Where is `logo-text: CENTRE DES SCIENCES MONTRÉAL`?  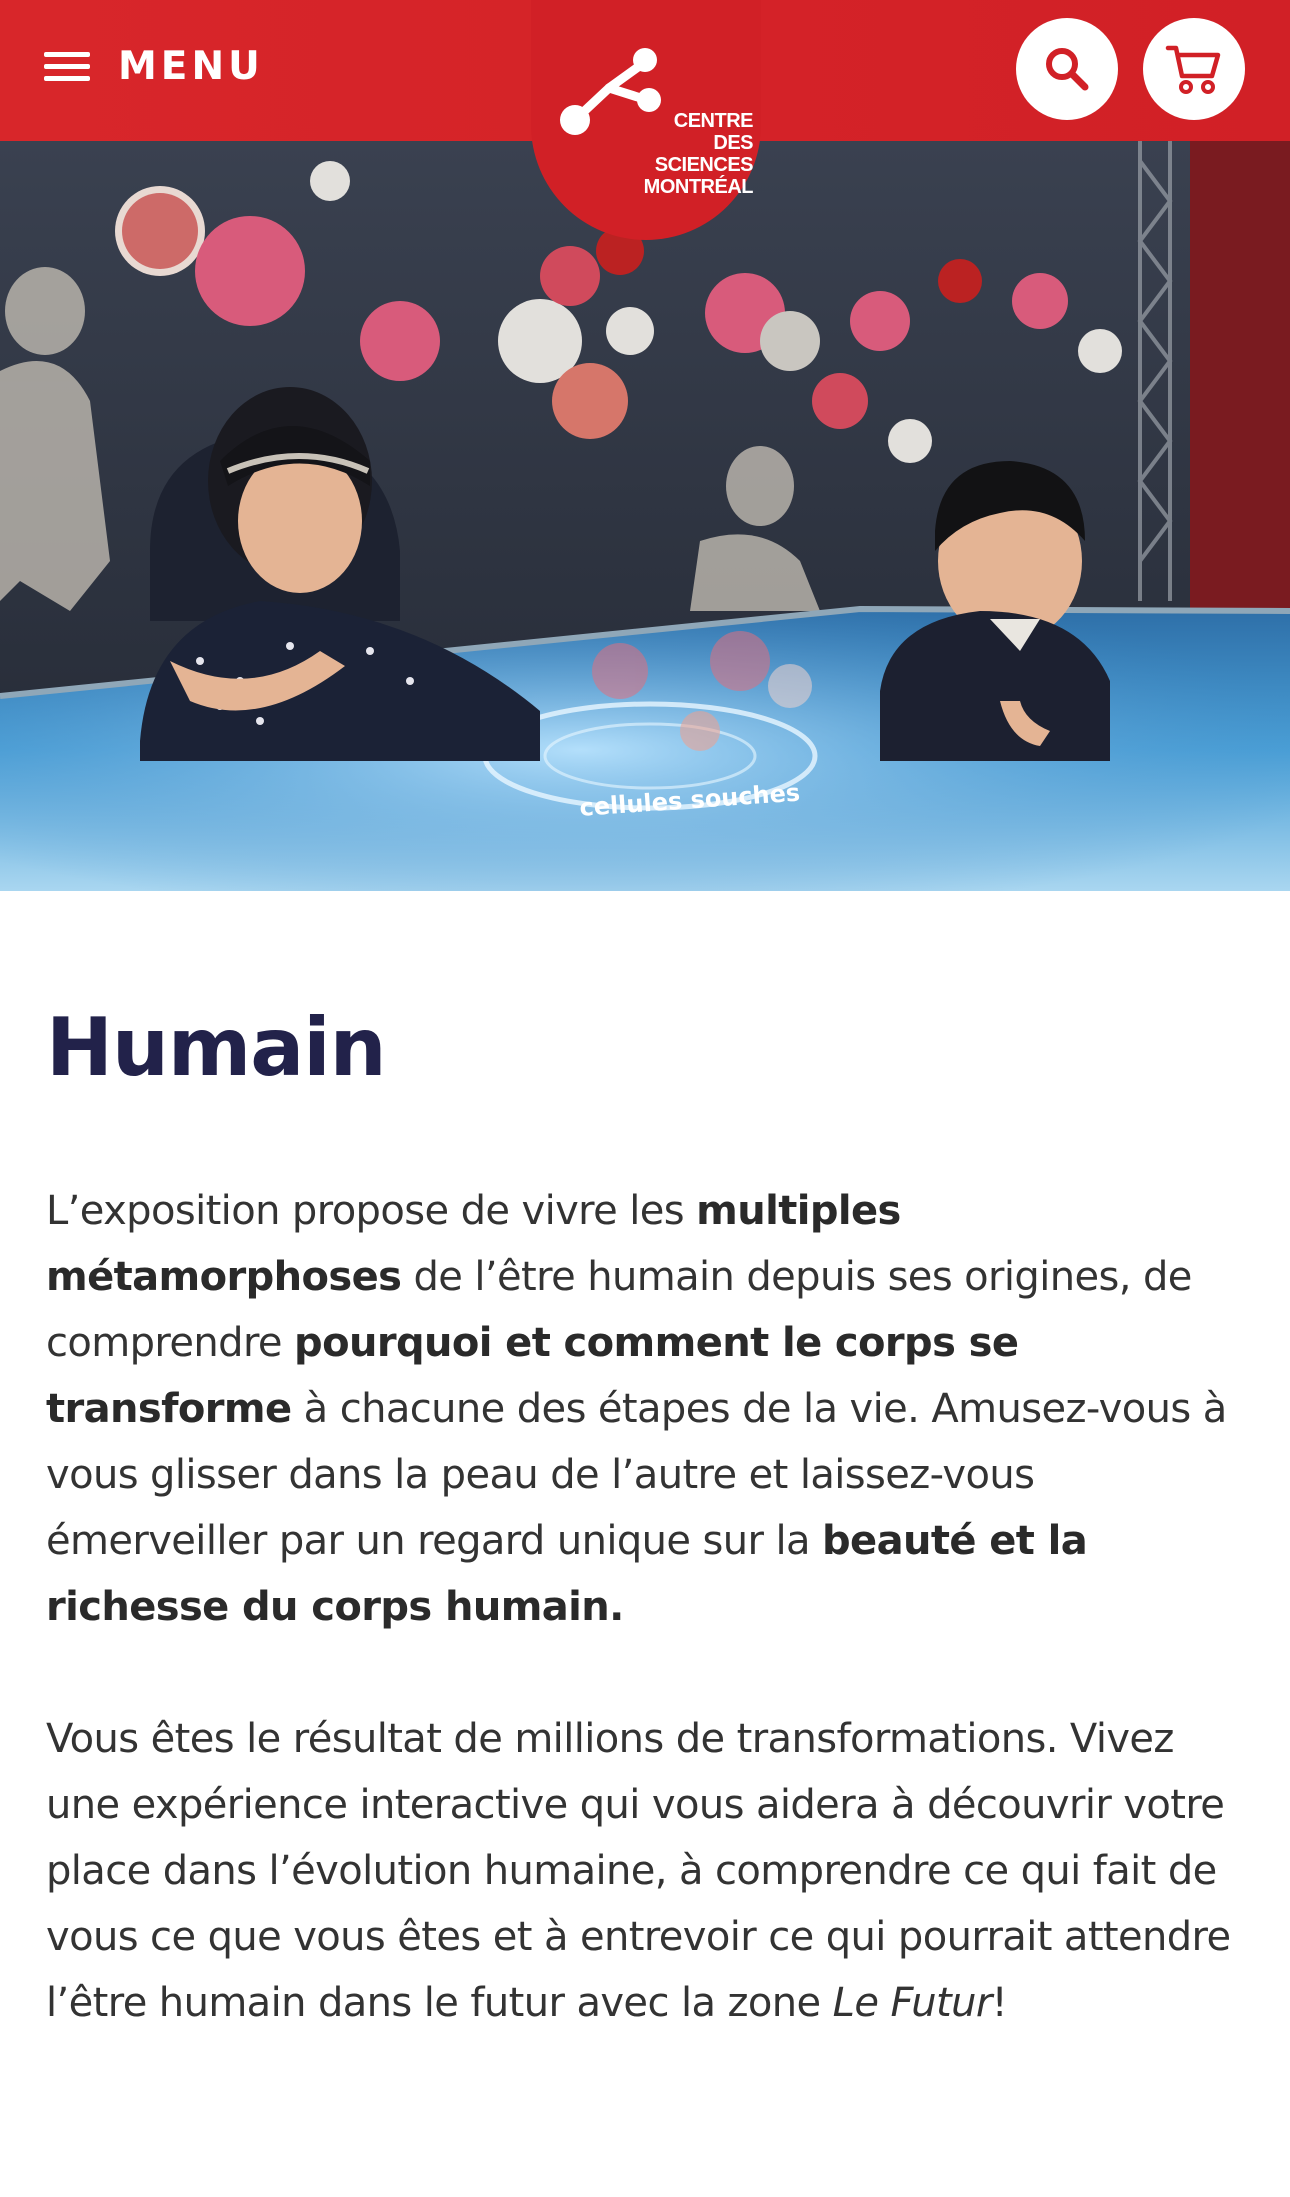 logo-text: CENTRE DES SCIENCES MONTRÉAL is located at coordinates (673, 154).